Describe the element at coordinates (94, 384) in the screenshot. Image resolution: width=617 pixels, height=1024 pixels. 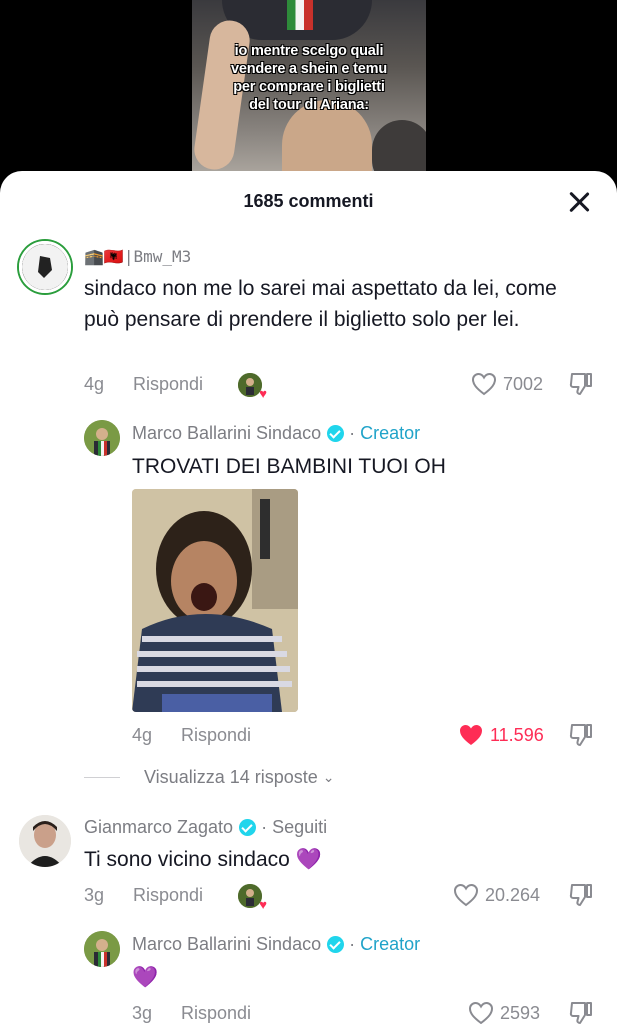
I see `comment-time: 4g` at that location.